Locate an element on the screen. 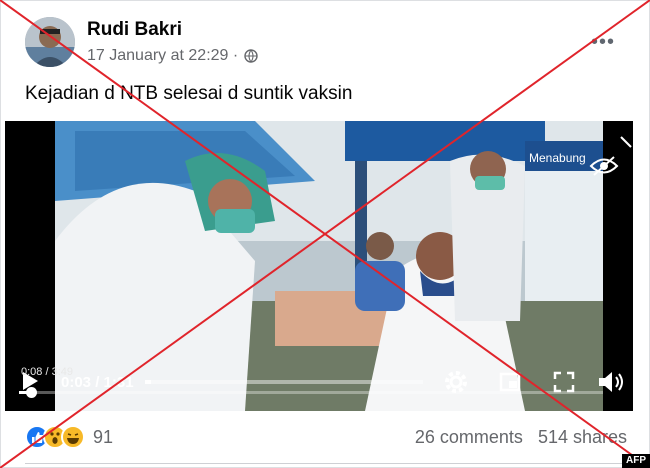  miniplayer-icon is located at coordinates (510, 382).